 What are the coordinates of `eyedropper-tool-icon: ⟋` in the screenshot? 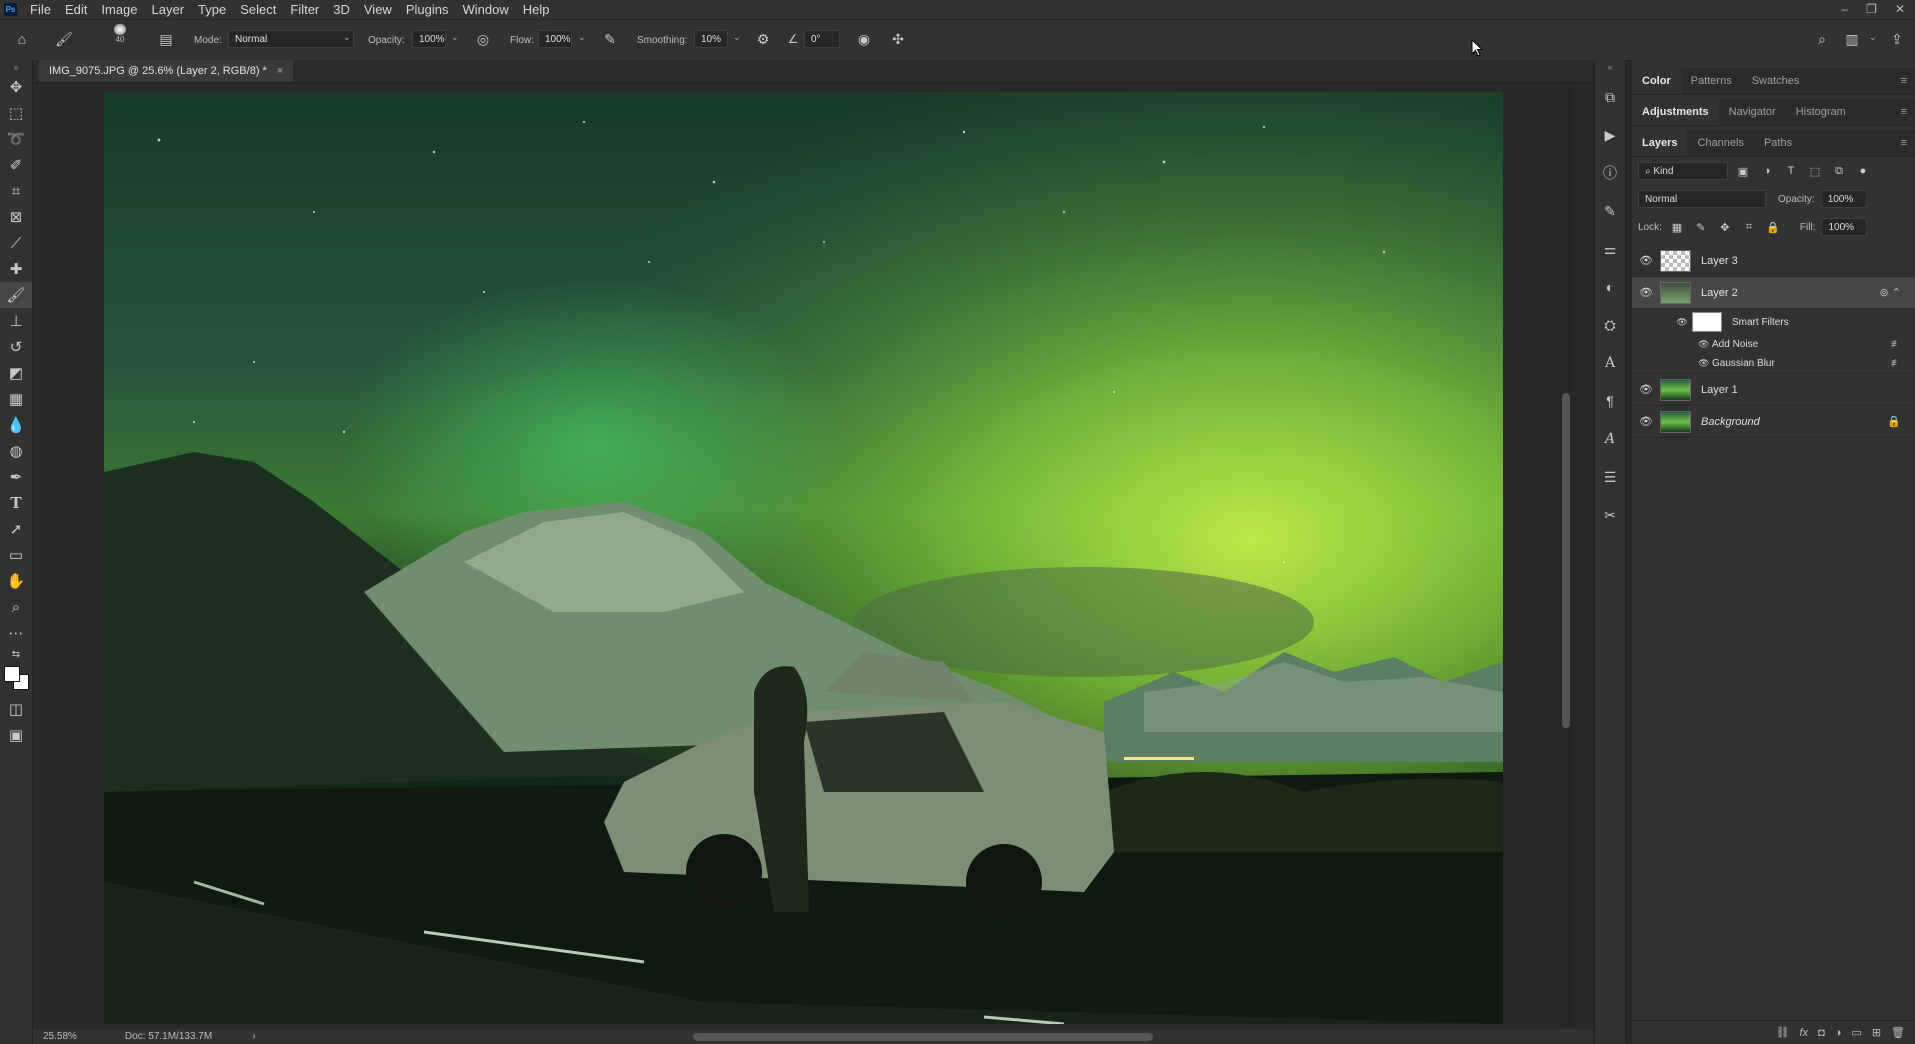 It's located at (16, 243).